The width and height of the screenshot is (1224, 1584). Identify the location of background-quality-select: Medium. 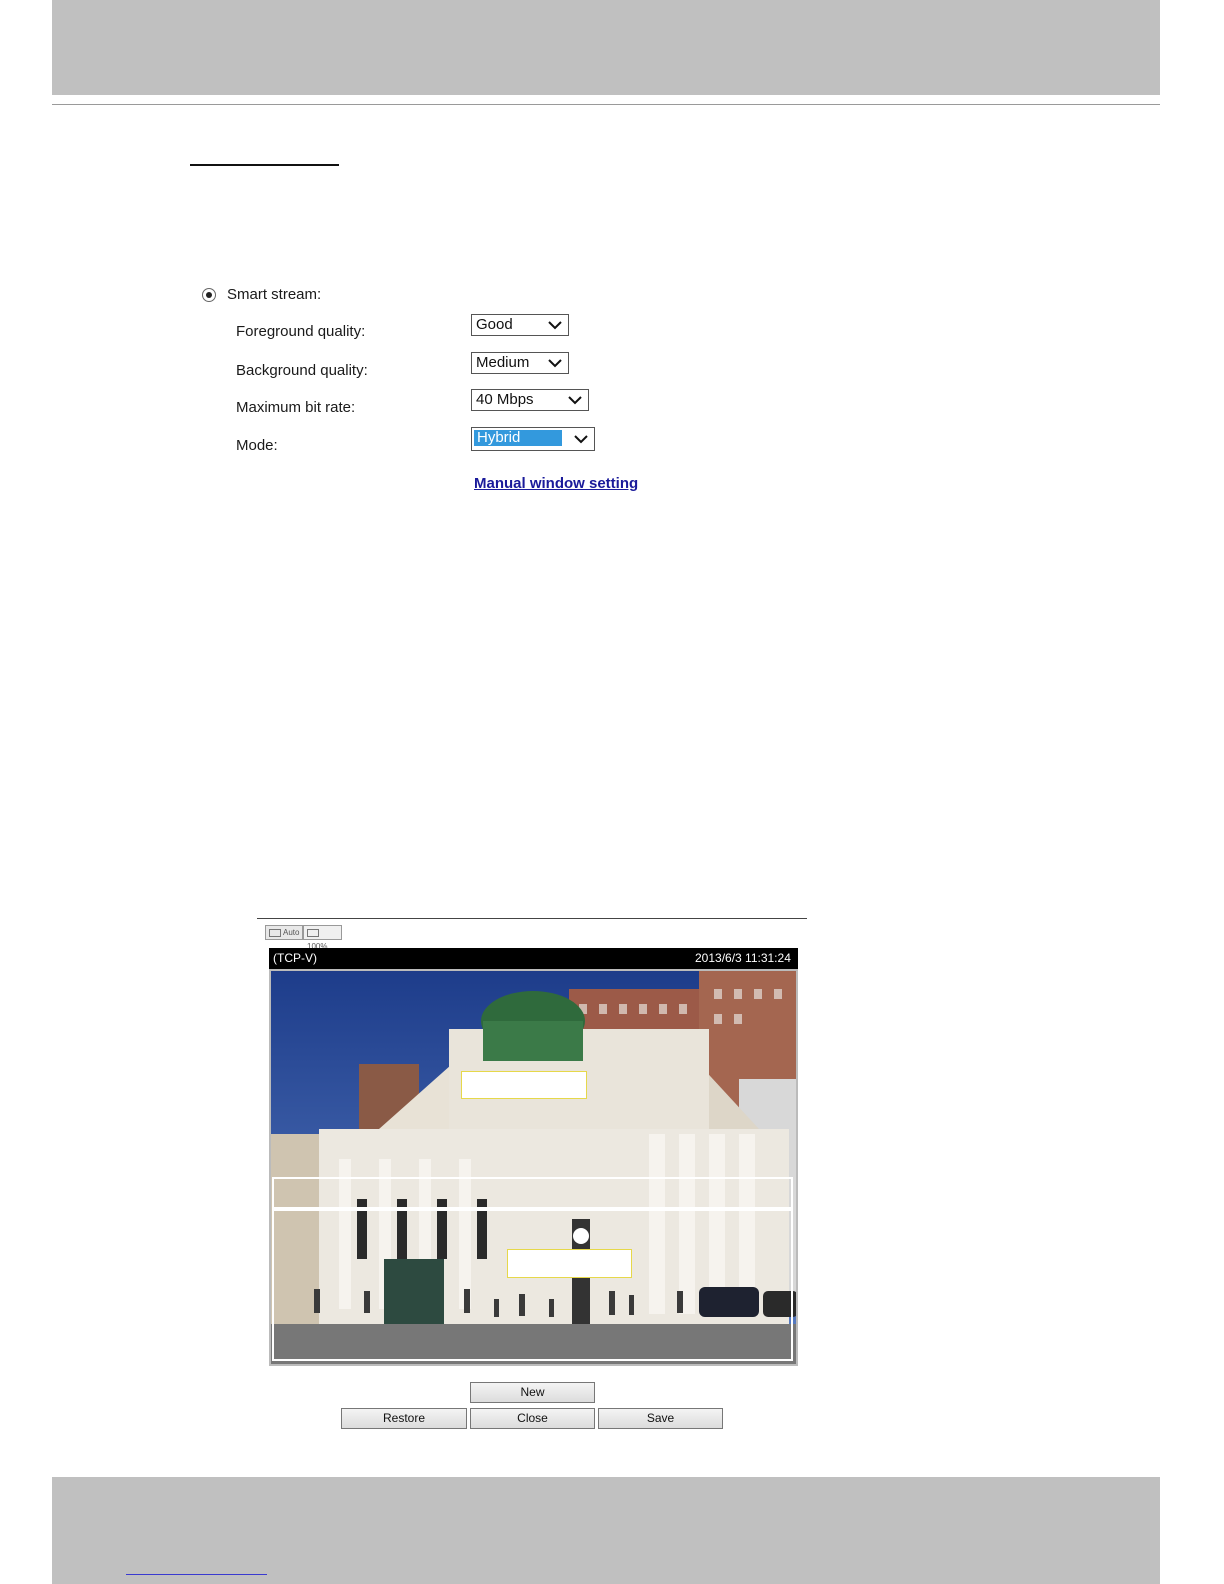
(520, 363).